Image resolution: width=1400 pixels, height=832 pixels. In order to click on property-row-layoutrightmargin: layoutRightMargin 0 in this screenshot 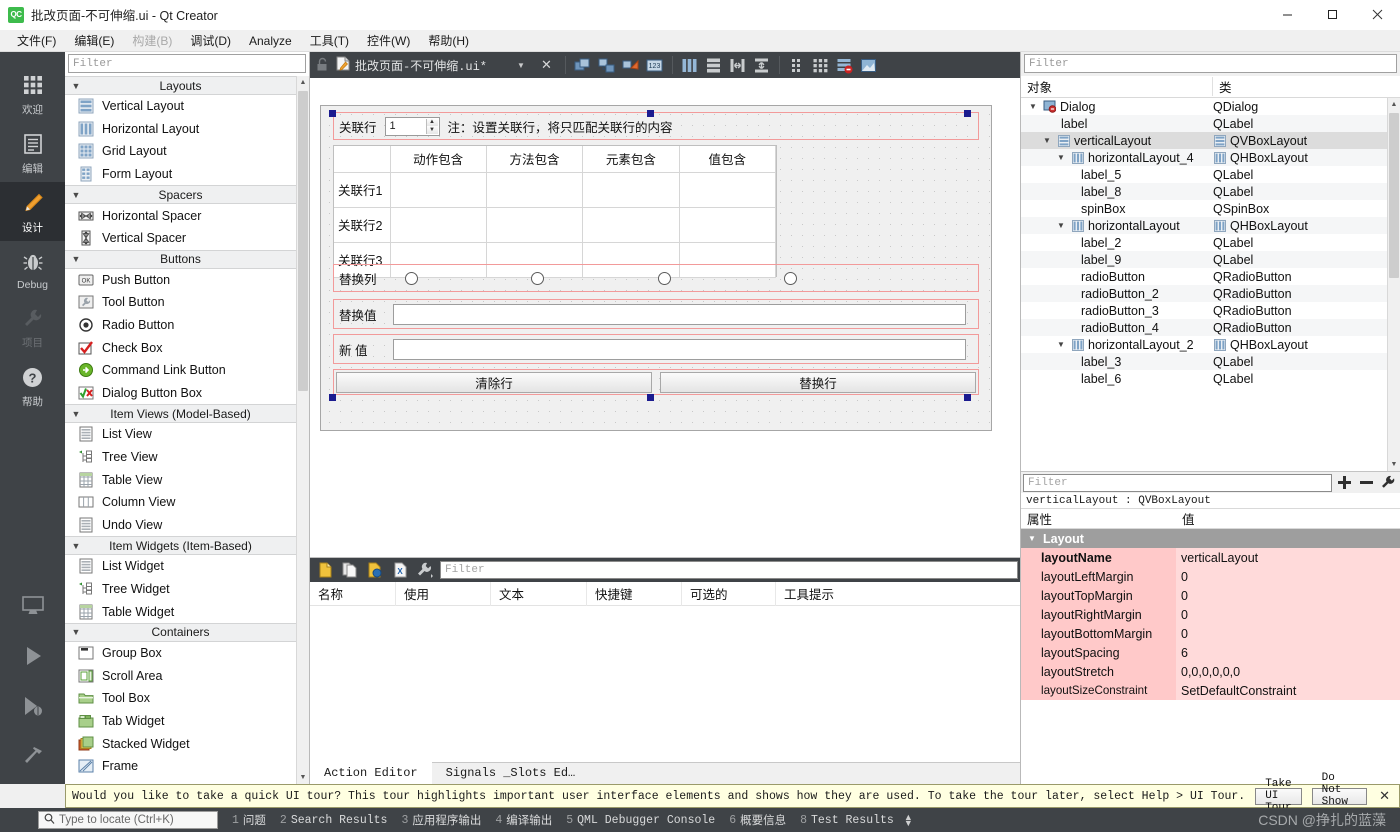, I will do `click(1210, 614)`.